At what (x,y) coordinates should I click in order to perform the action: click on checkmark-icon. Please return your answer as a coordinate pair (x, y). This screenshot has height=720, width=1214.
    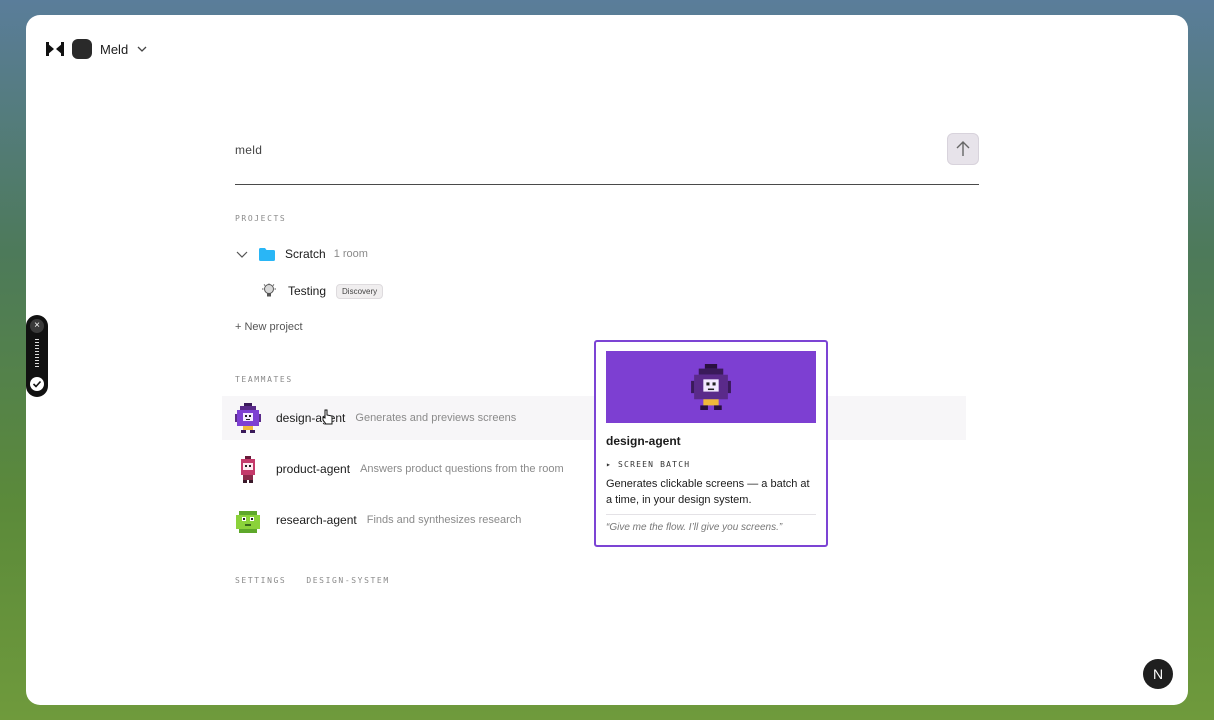
    Looking at the image, I should click on (37, 384).